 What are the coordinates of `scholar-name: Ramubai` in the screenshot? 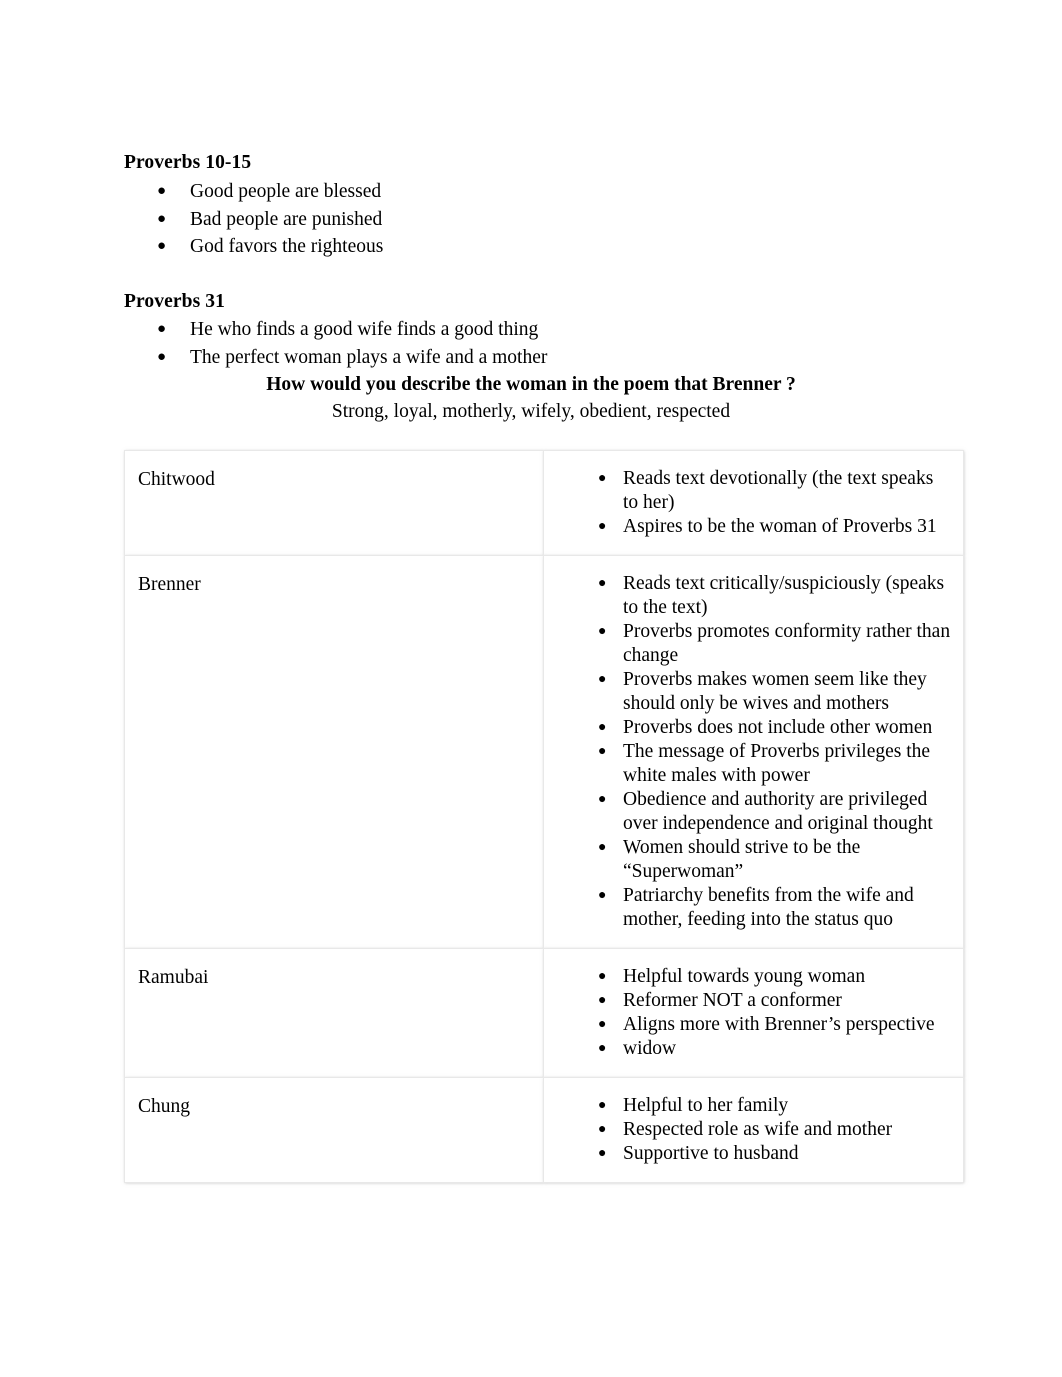 It's located at (173, 977).